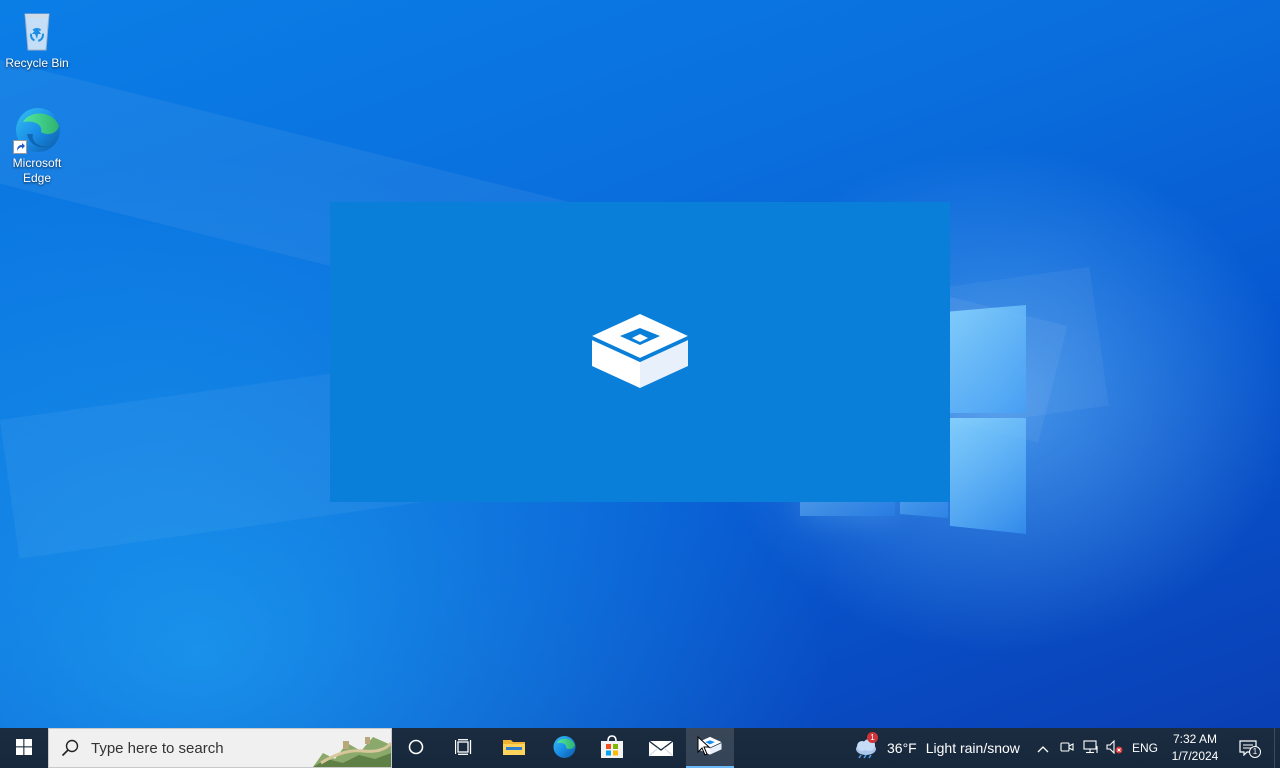 The height and width of the screenshot is (770, 1280). I want to click on action-center-button: 1, so click(1248, 748).